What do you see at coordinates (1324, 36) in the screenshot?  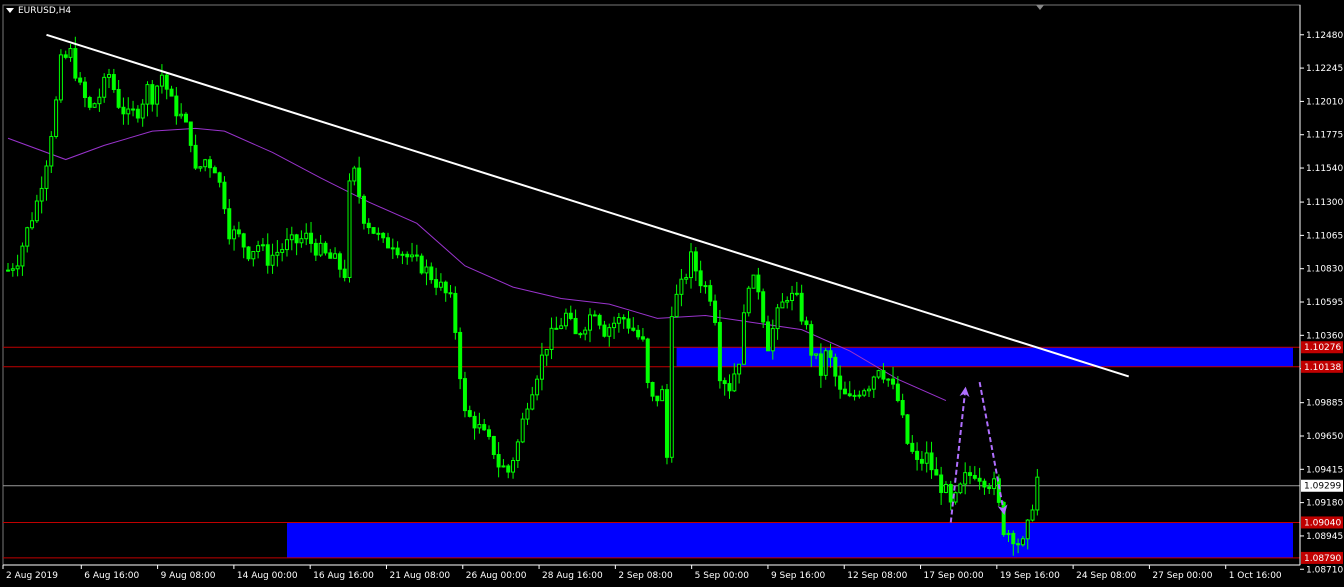 I see `y-tick-label-0: 1.12480` at bounding box center [1324, 36].